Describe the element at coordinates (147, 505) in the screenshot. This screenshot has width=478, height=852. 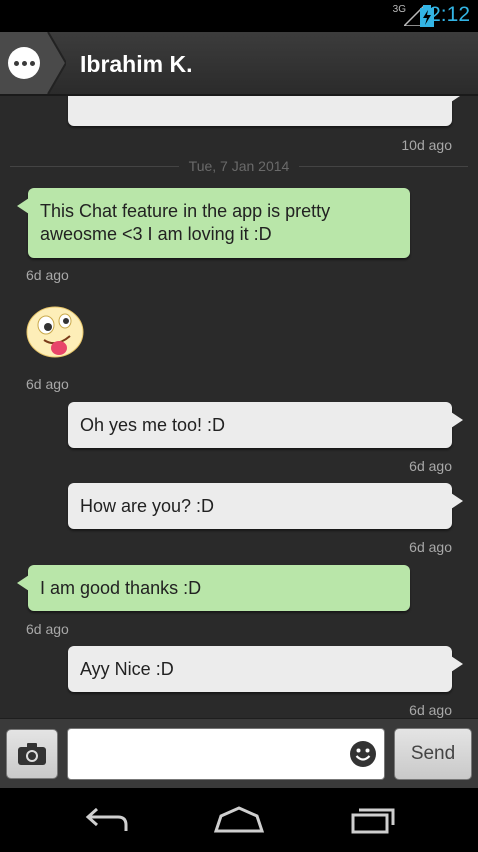
I see `message-text: How are you? :D` at that location.